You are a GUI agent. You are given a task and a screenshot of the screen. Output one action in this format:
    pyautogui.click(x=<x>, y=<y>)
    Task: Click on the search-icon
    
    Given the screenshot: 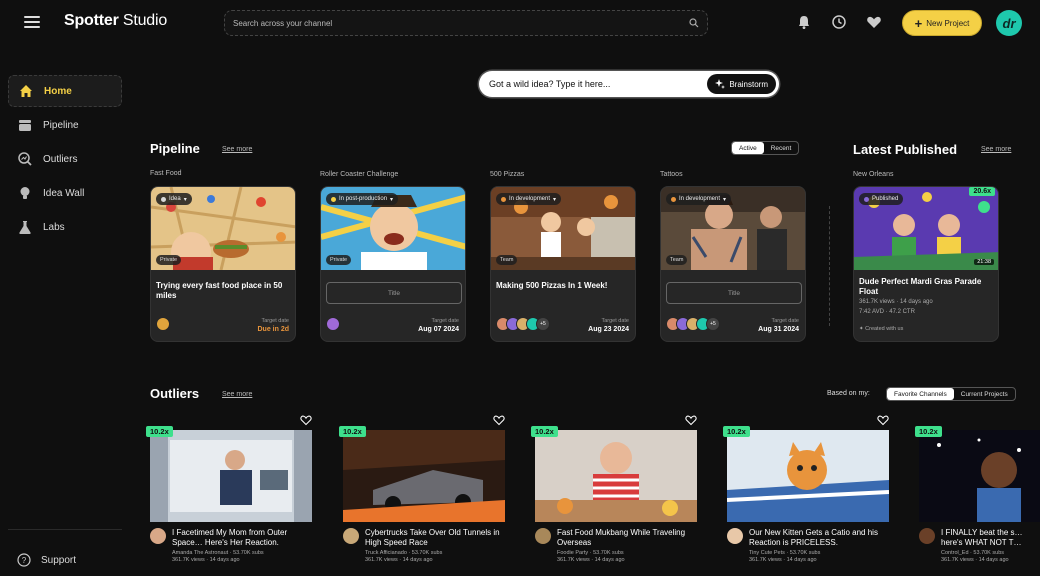 What is the action you would take?
    pyautogui.click(x=694, y=23)
    